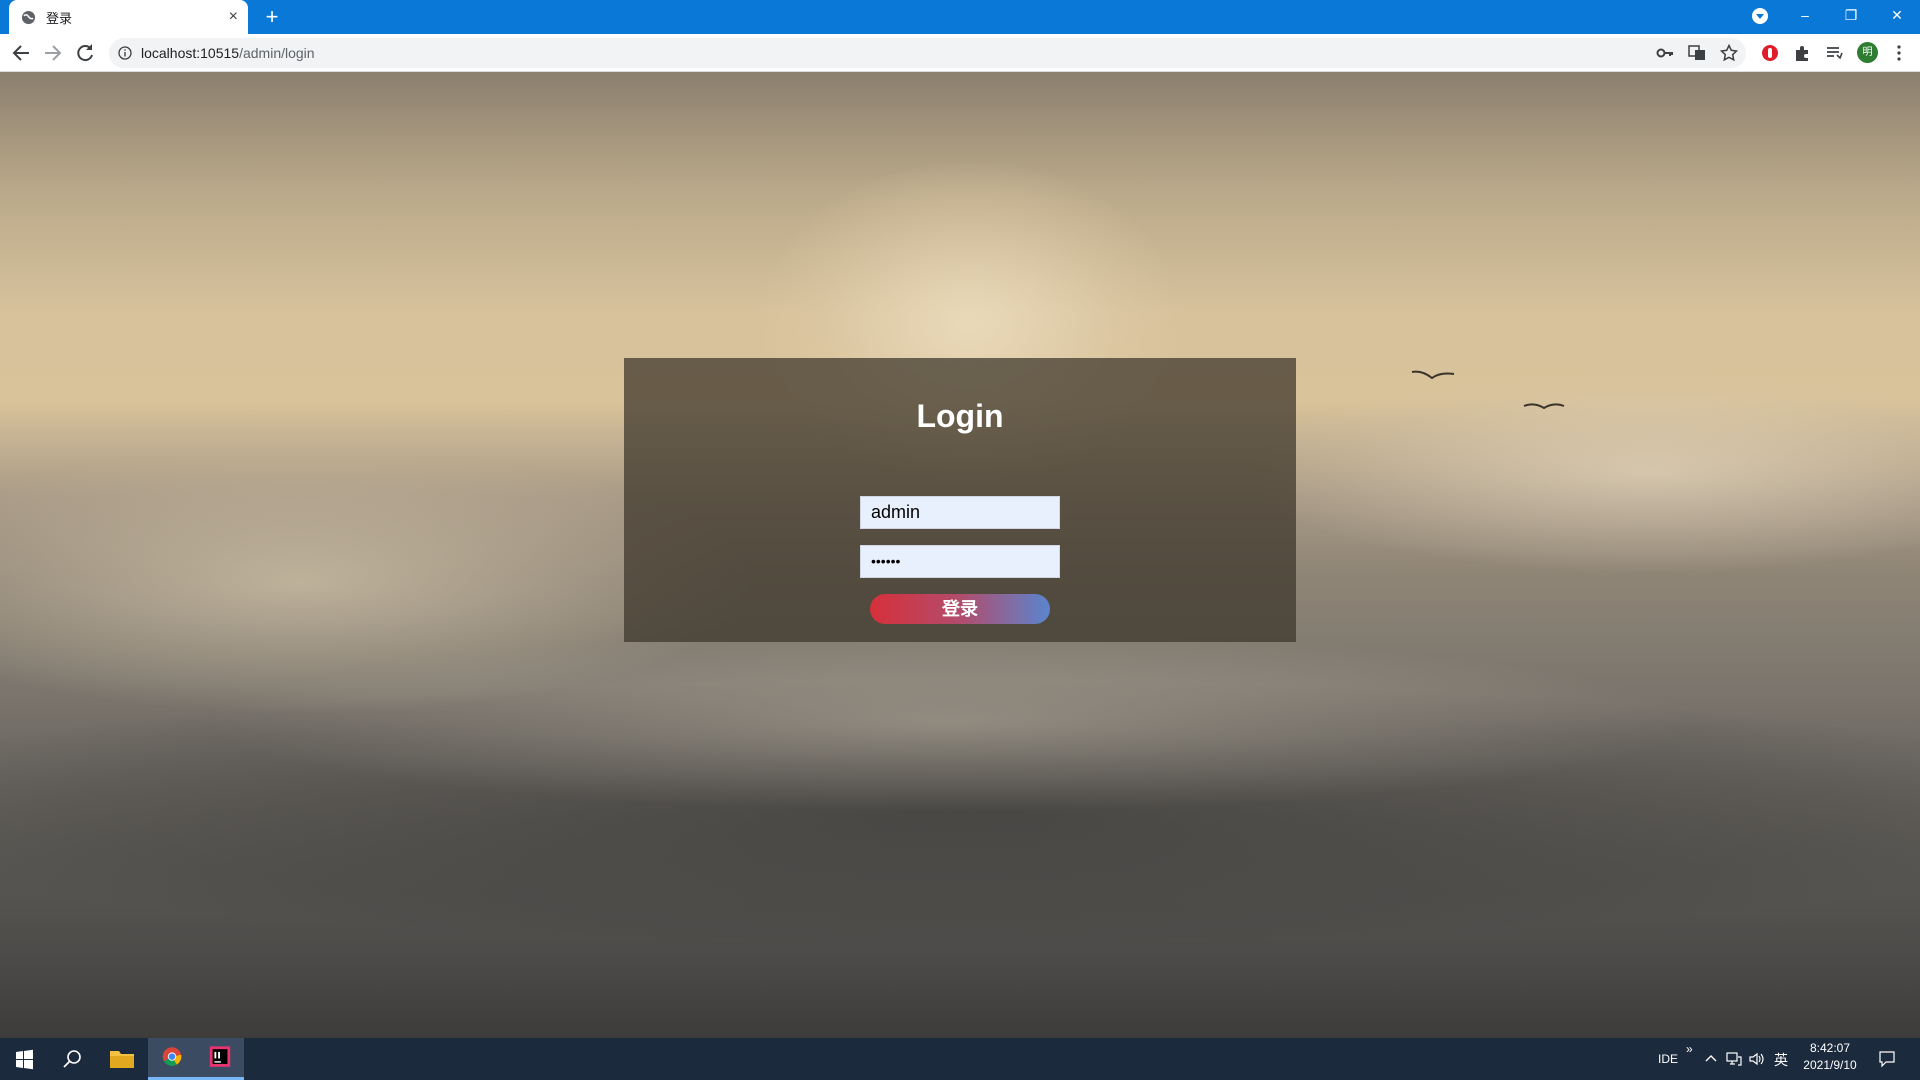 This screenshot has height=1080, width=1920. I want to click on extension-red-icon, so click(1770, 53).